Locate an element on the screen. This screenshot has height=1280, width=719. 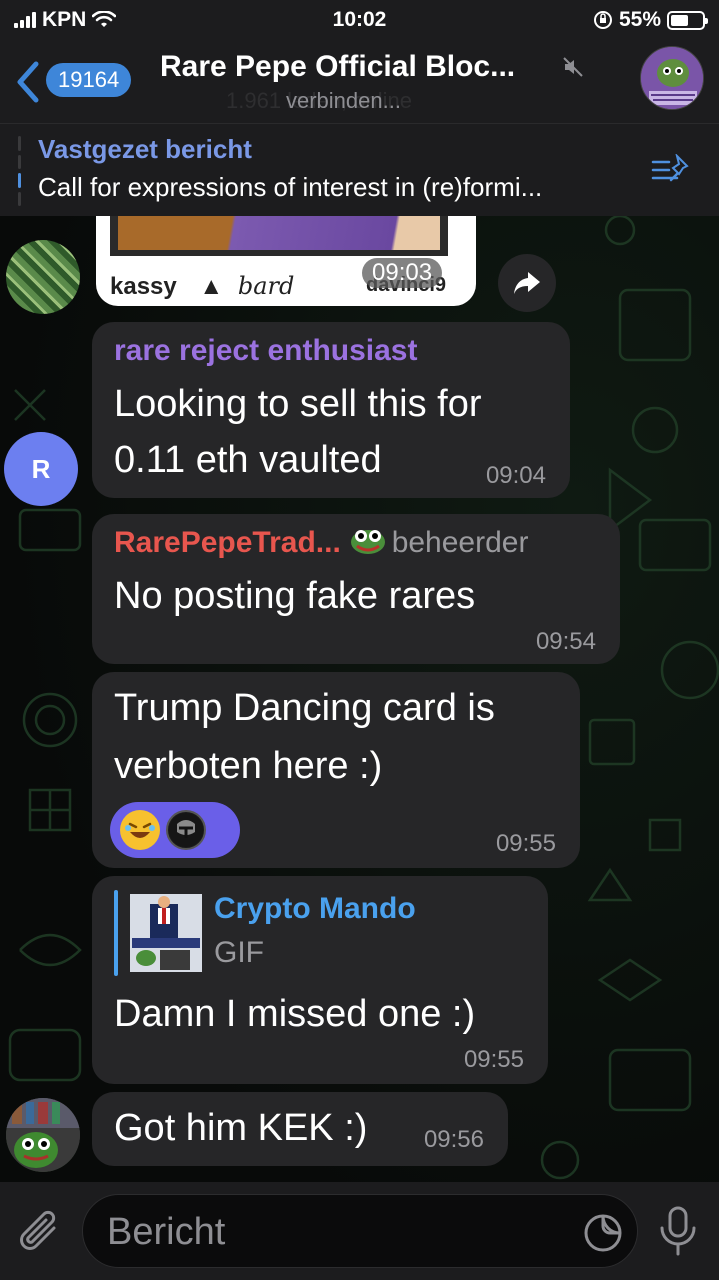
back-chevron-icon is located at coordinates (27, 82).